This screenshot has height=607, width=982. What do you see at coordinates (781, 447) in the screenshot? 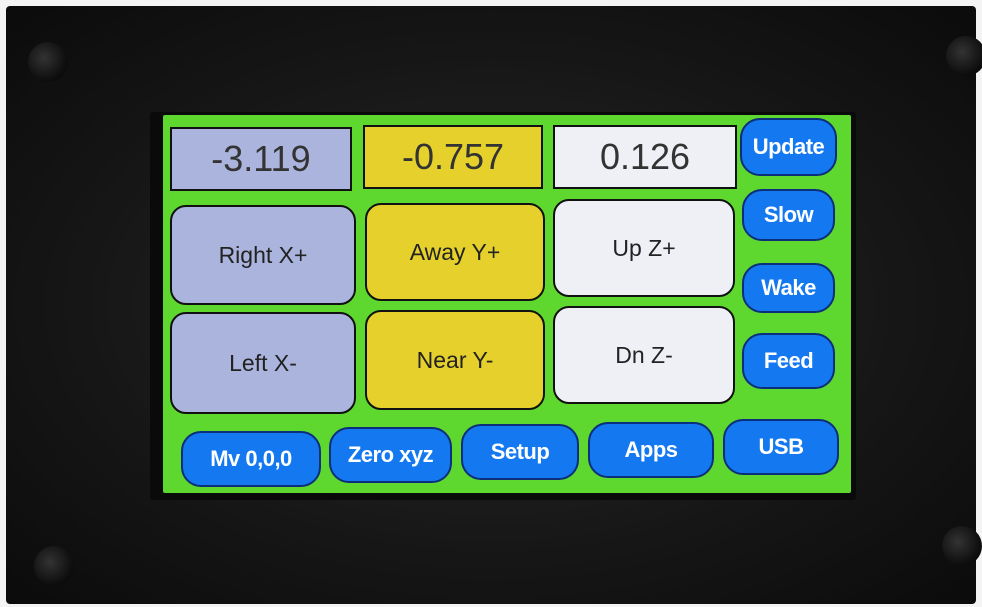
I see `usb-button: USB` at bounding box center [781, 447].